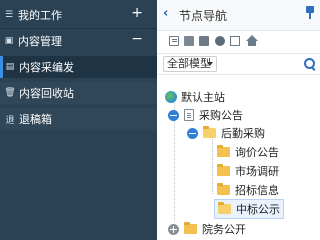 Image resolution: width=320 pixels, height=240 pixels. I want to click on model-select-value: 全部模型, so click(189, 63).